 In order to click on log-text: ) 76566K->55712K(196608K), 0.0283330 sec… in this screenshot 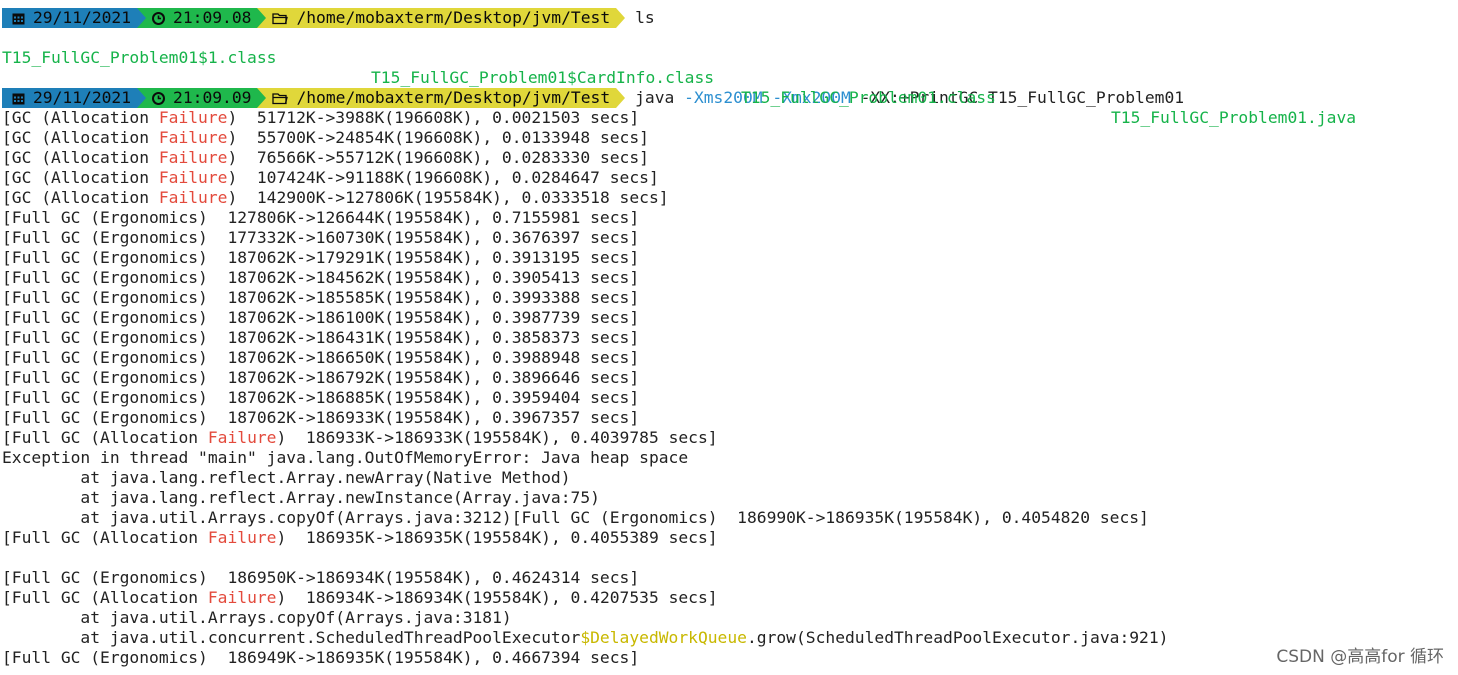, I will do `click(438, 157)`.